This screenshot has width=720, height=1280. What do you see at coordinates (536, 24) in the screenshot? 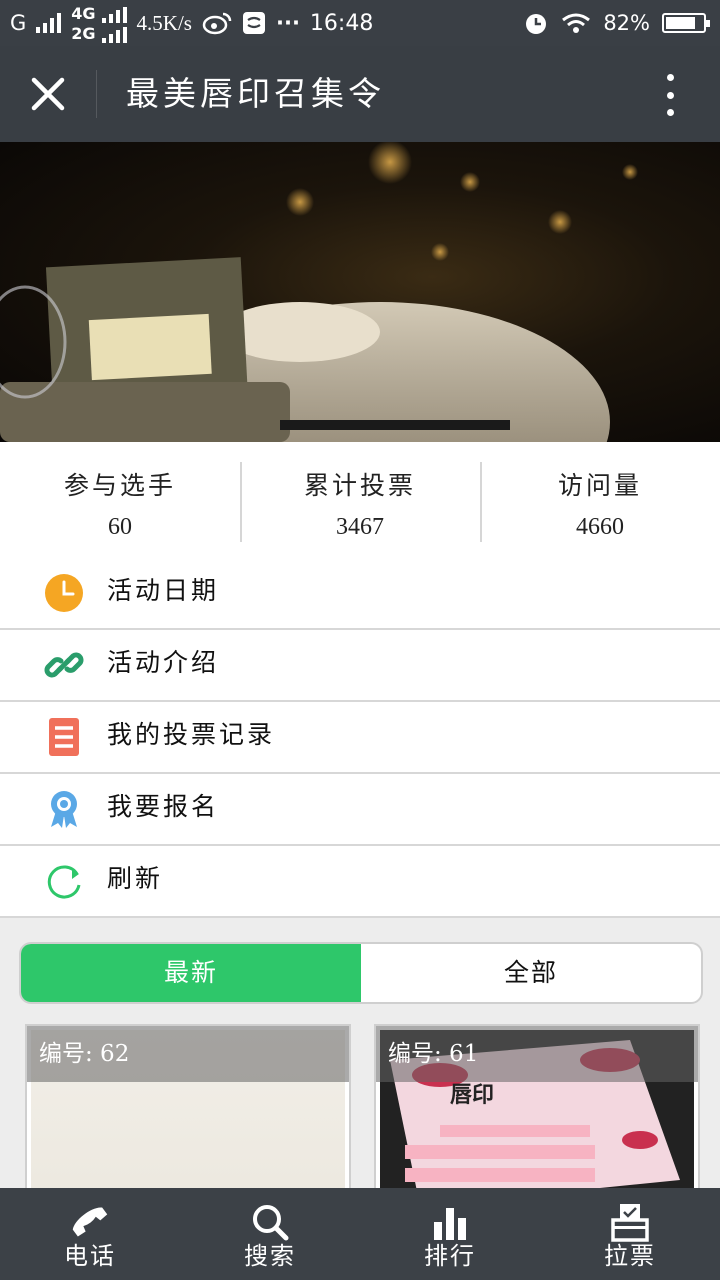
I see `alarm-icon` at bounding box center [536, 24].